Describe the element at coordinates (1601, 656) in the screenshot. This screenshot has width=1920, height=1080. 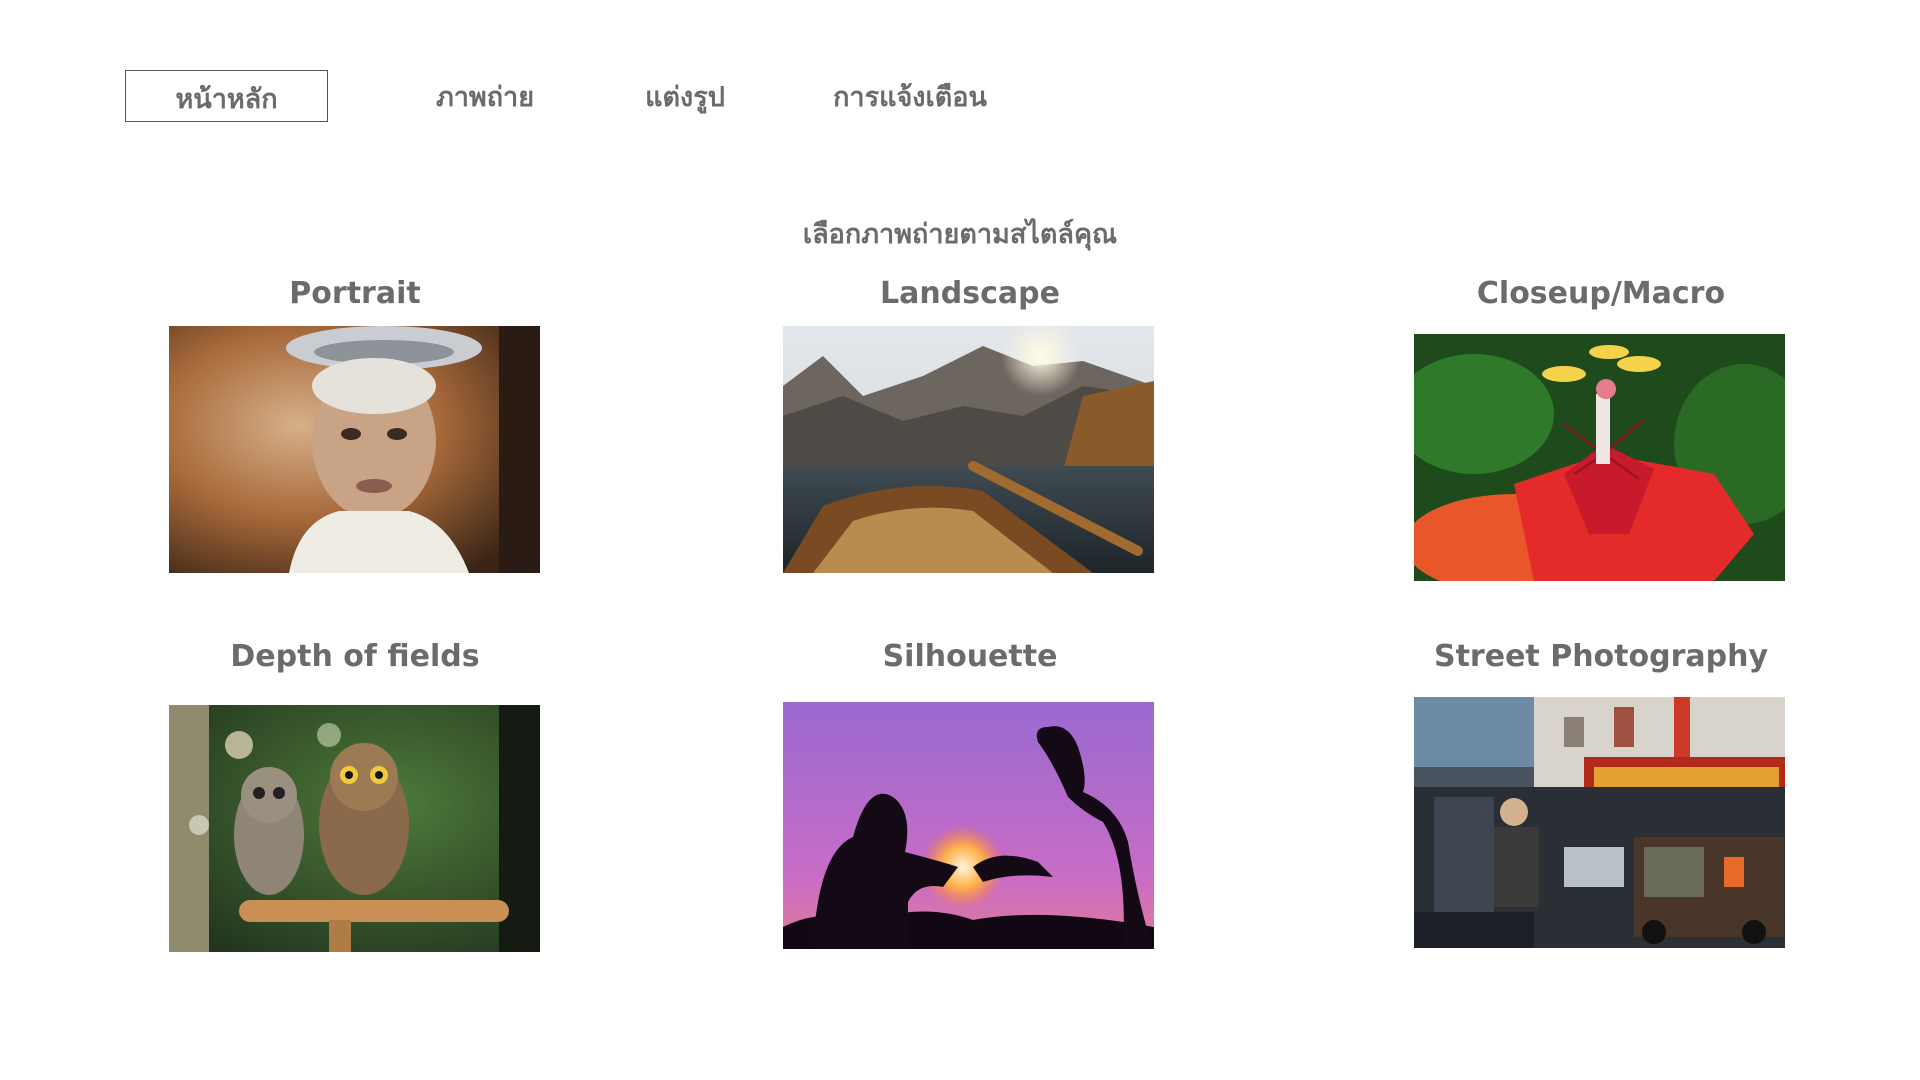
I see `category-title-street-photography: Street Photography` at that location.